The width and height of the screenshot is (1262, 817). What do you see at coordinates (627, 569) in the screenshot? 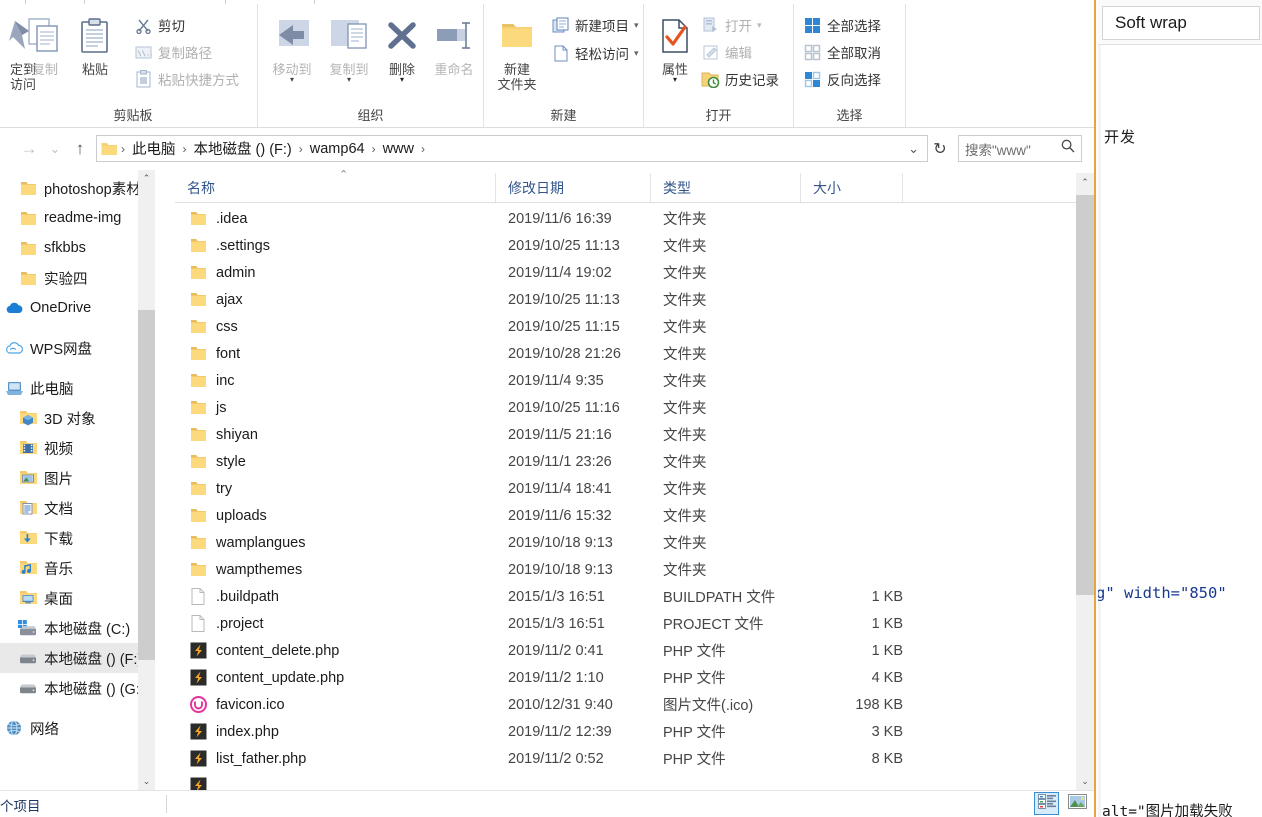
I see `table-row: wampthemes 2019/10/18 9:13 文件夹` at bounding box center [627, 569].